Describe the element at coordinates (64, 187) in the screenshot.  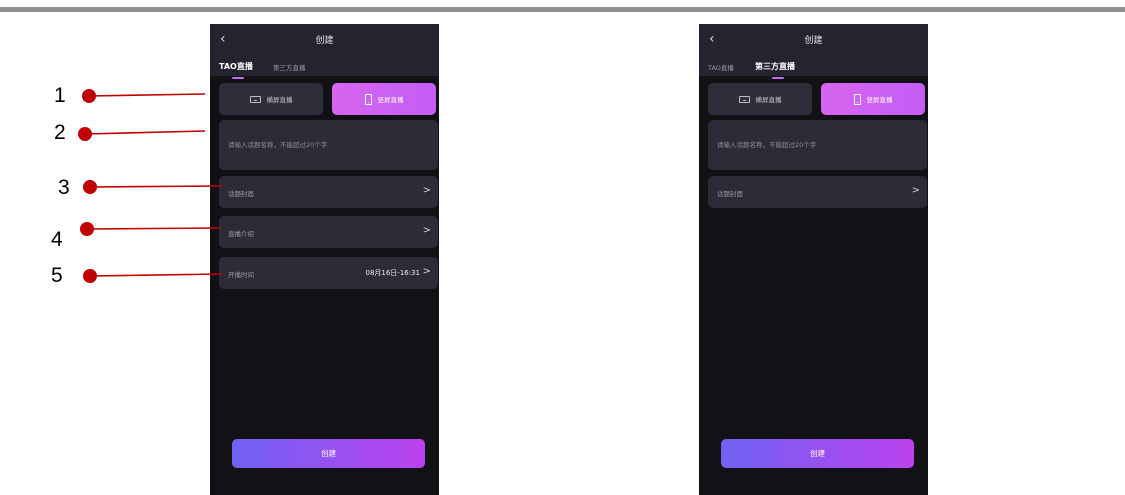
I see `annotation-number-3: 3` at that location.